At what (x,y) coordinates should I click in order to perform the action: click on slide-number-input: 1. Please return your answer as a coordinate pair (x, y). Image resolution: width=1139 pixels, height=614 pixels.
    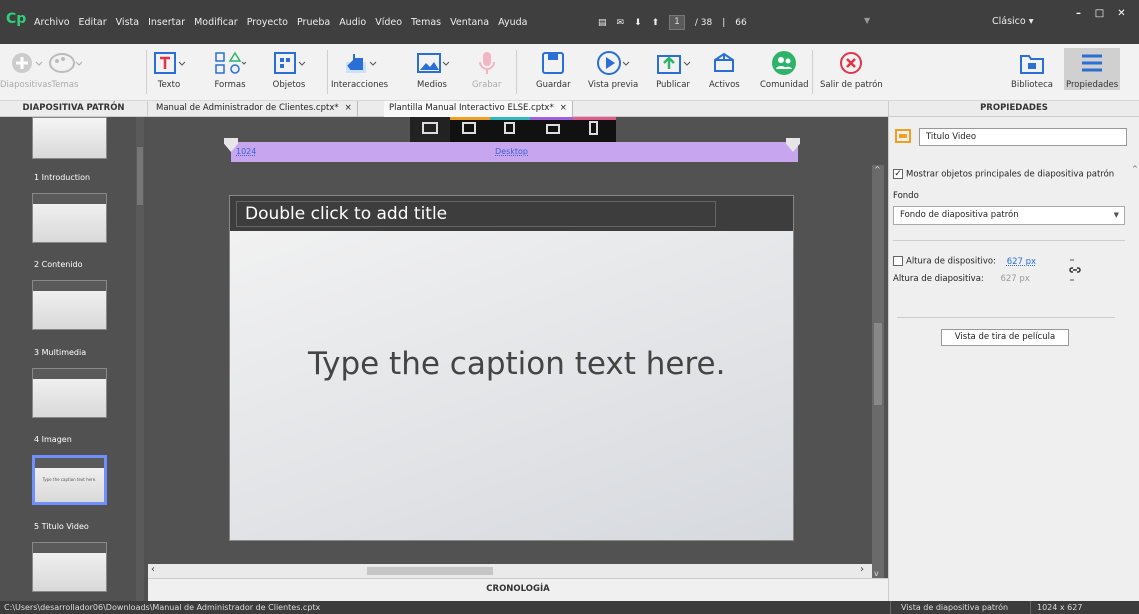
    Looking at the image, I should click on (677, 22).